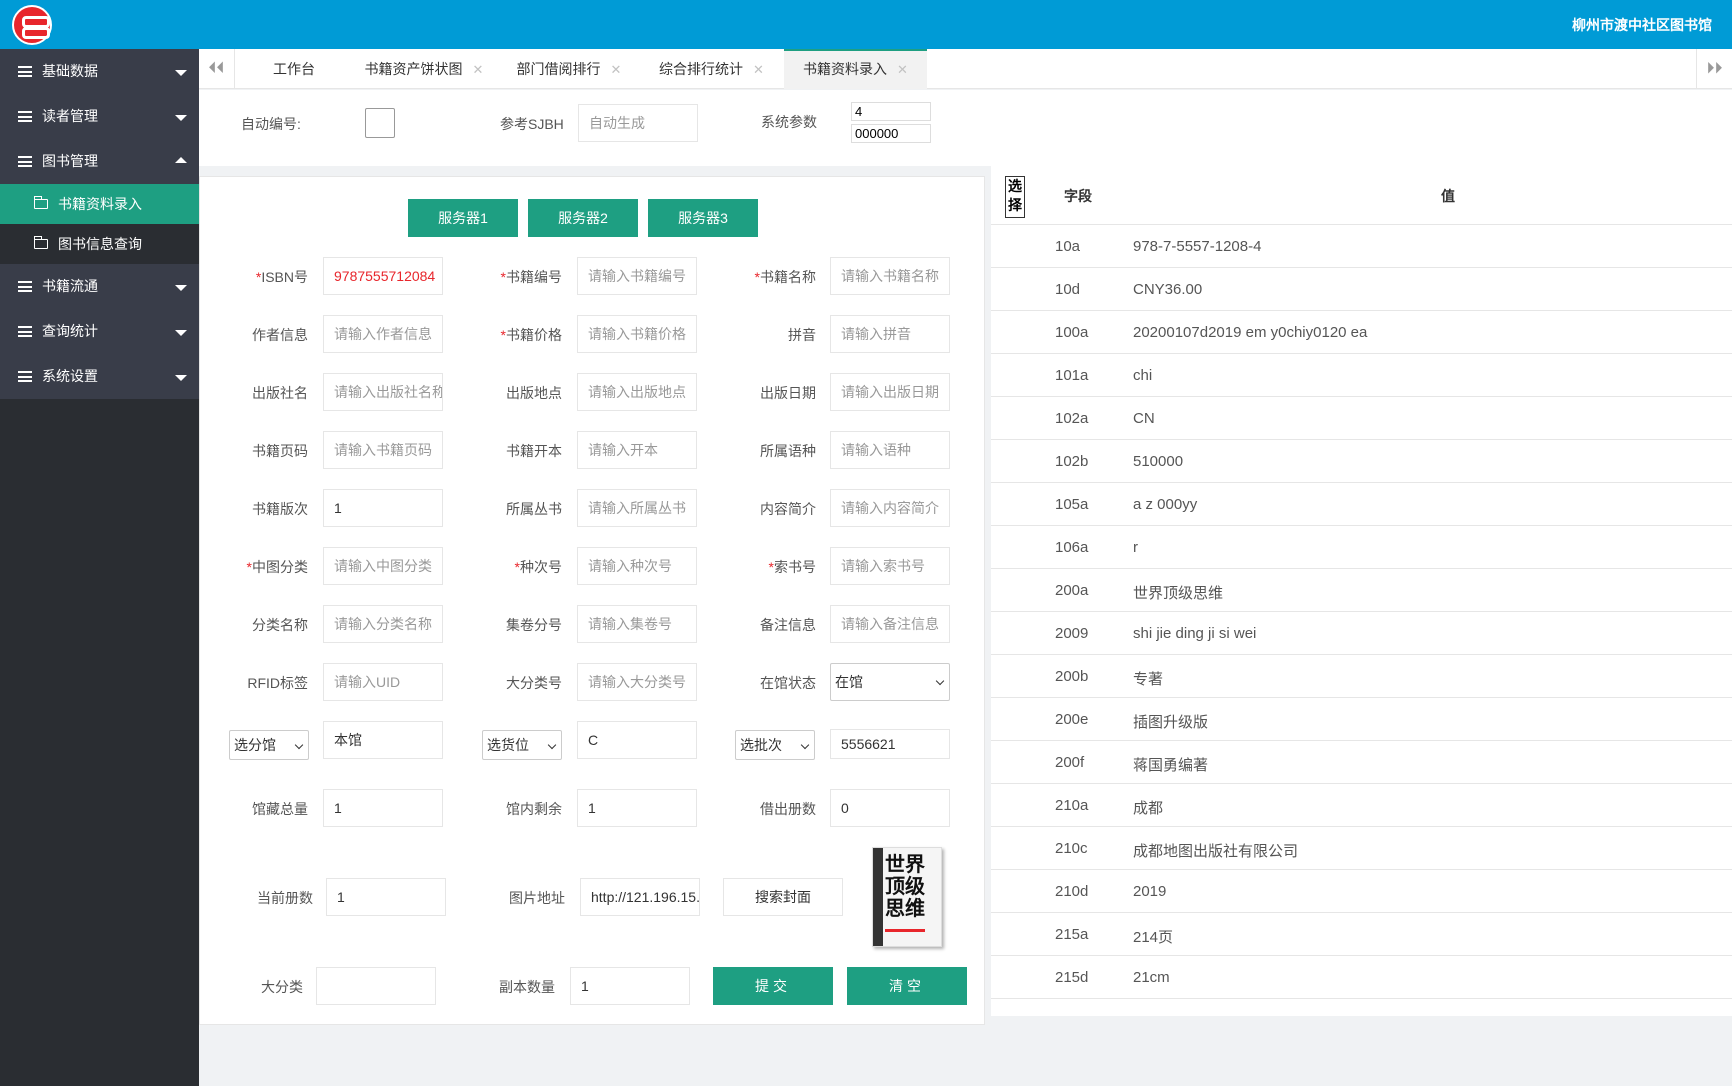  Describe the element at coordinates (891, 133) in the screenshot. I see `sys-param-input-2: 000000` at that location.